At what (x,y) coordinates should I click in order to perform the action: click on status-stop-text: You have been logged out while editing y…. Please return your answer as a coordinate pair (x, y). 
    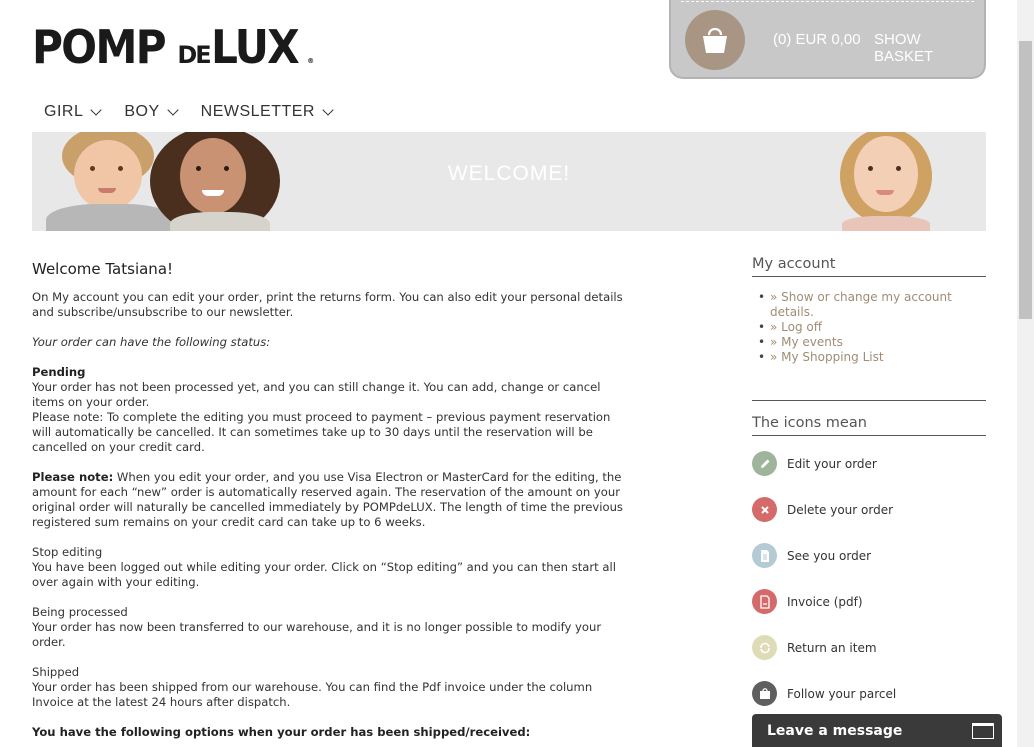
    Looking at the image, I should click on (324, 574).